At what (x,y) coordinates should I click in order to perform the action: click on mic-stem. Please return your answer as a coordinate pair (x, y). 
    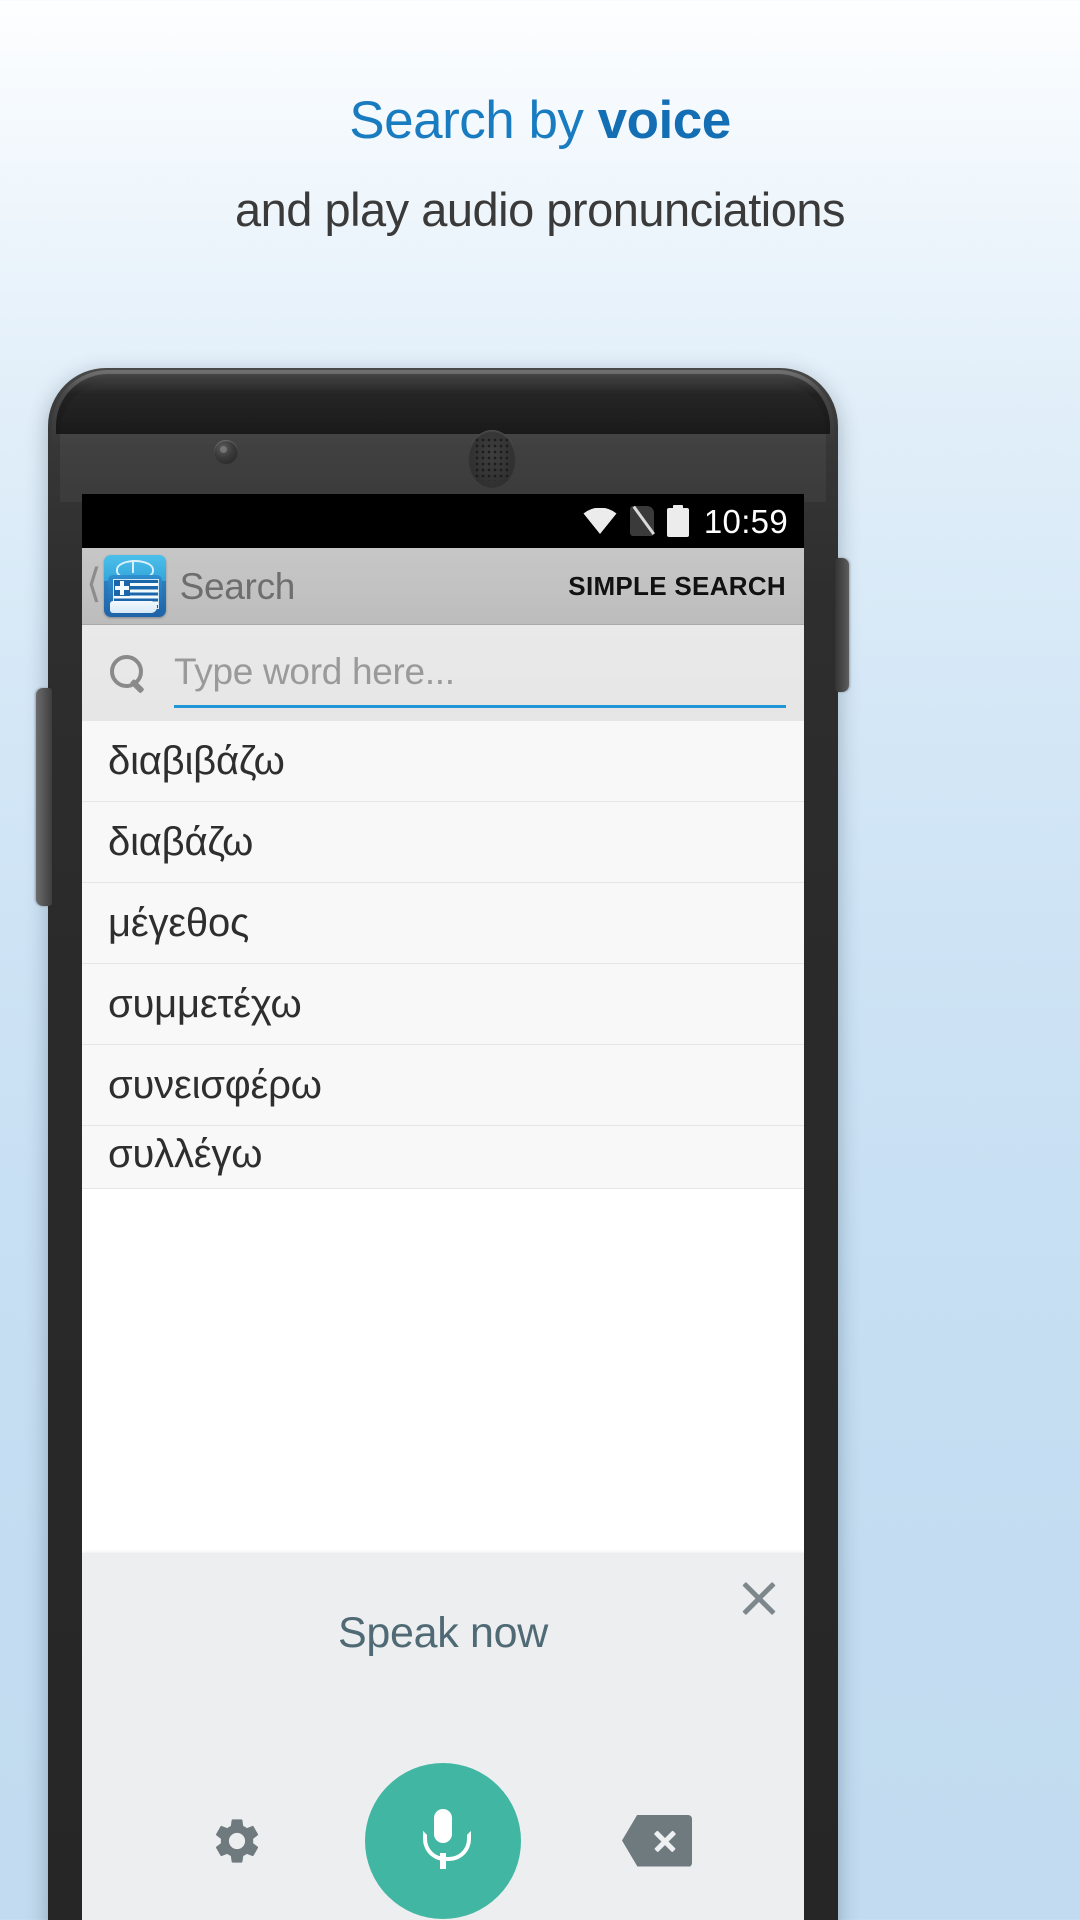
    Looking at the image, I should click on (443, 1860).